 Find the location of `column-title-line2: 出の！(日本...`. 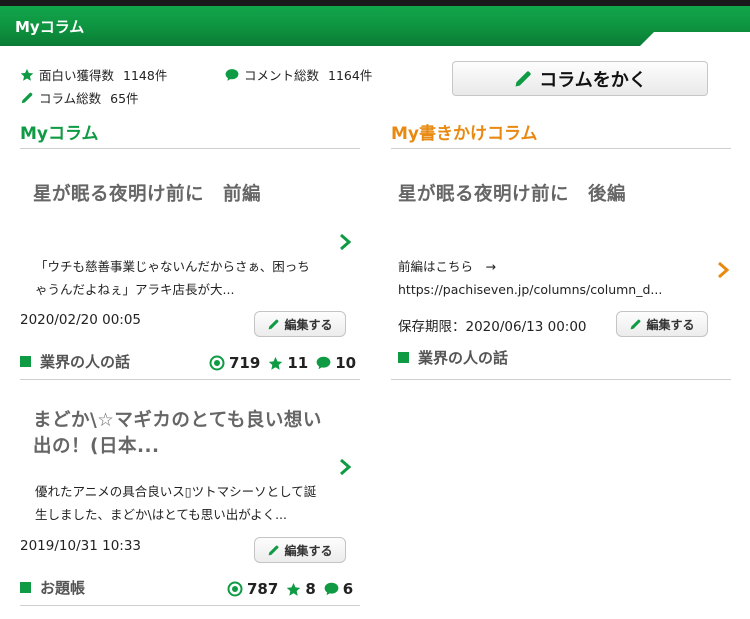

column-title-line2: 出の！(日本... is located at coordinates (96, 447).